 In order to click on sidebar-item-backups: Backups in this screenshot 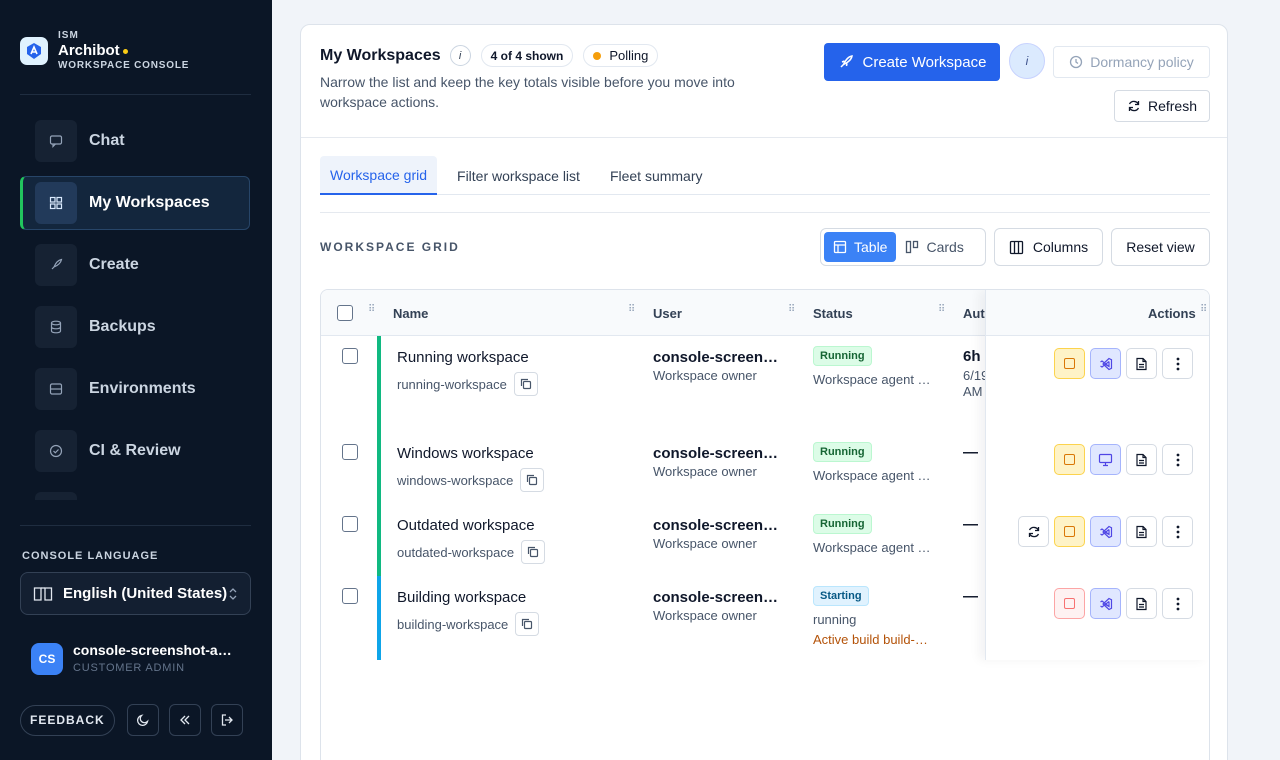, I will do `click(135, 327)`.